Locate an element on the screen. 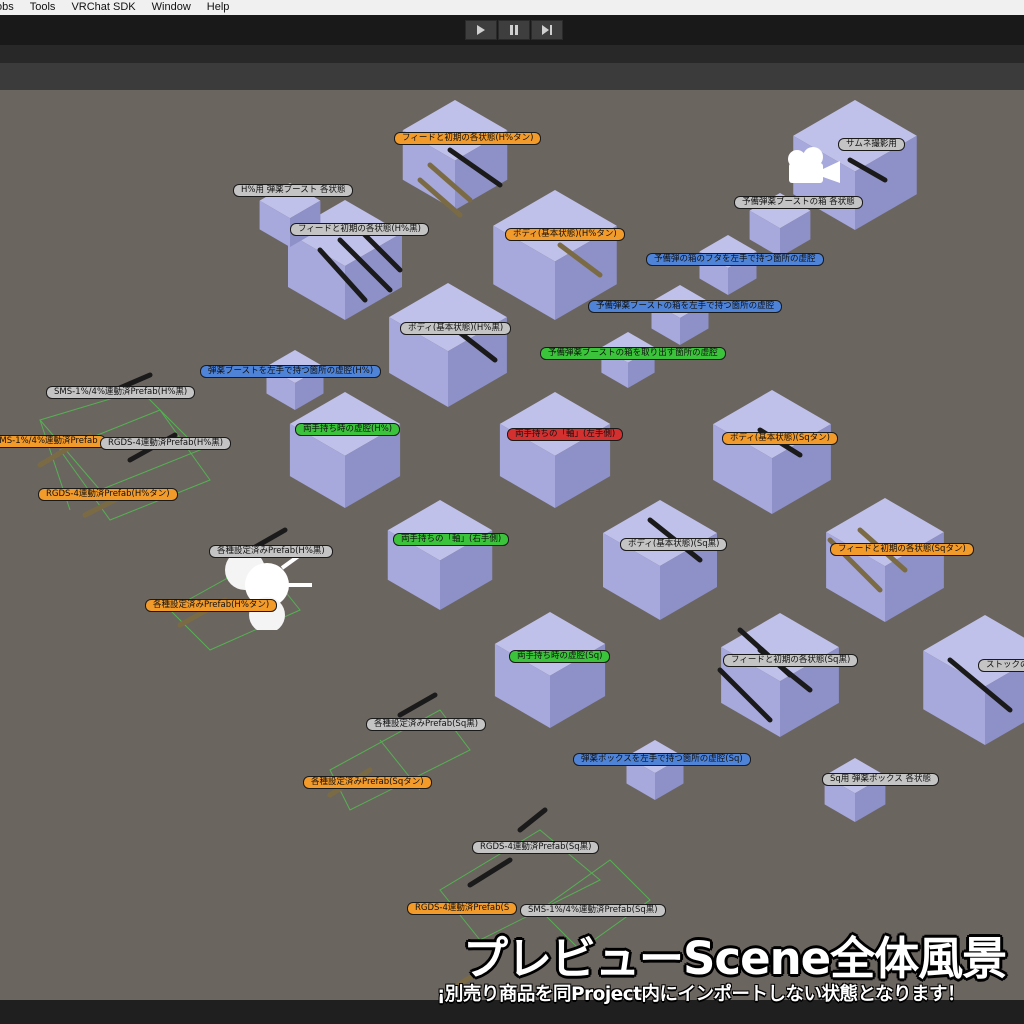 The width and height of the screenshot is (1024, 1024). object-label: 予備弾薬ブーストの箱を左手で持つ箇所の虚腔 is located at coordinates (685, 306).